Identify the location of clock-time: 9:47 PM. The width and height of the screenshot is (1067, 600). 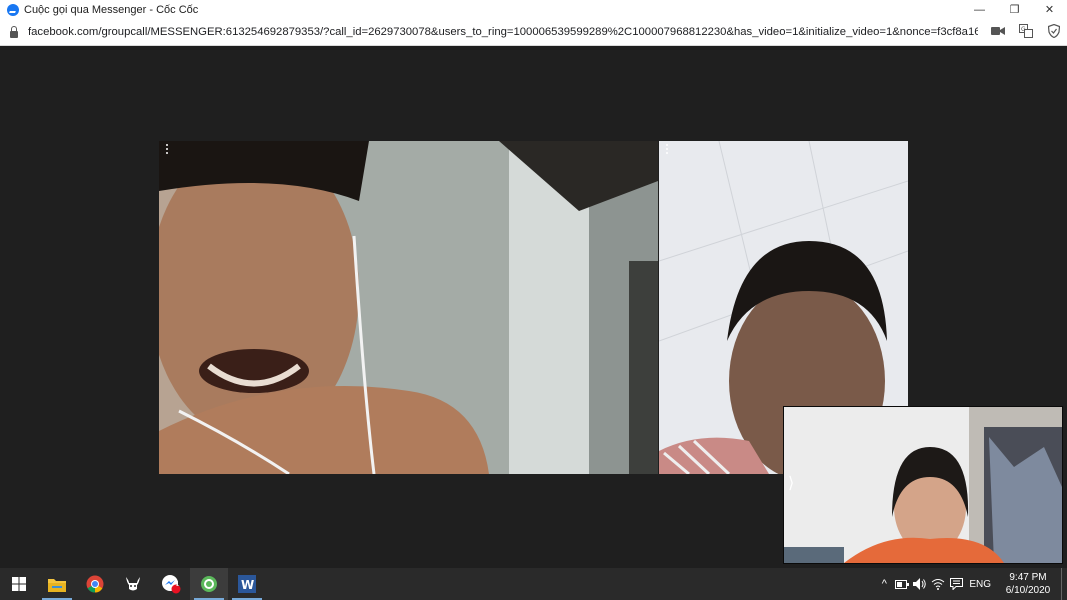
(1028, 577).